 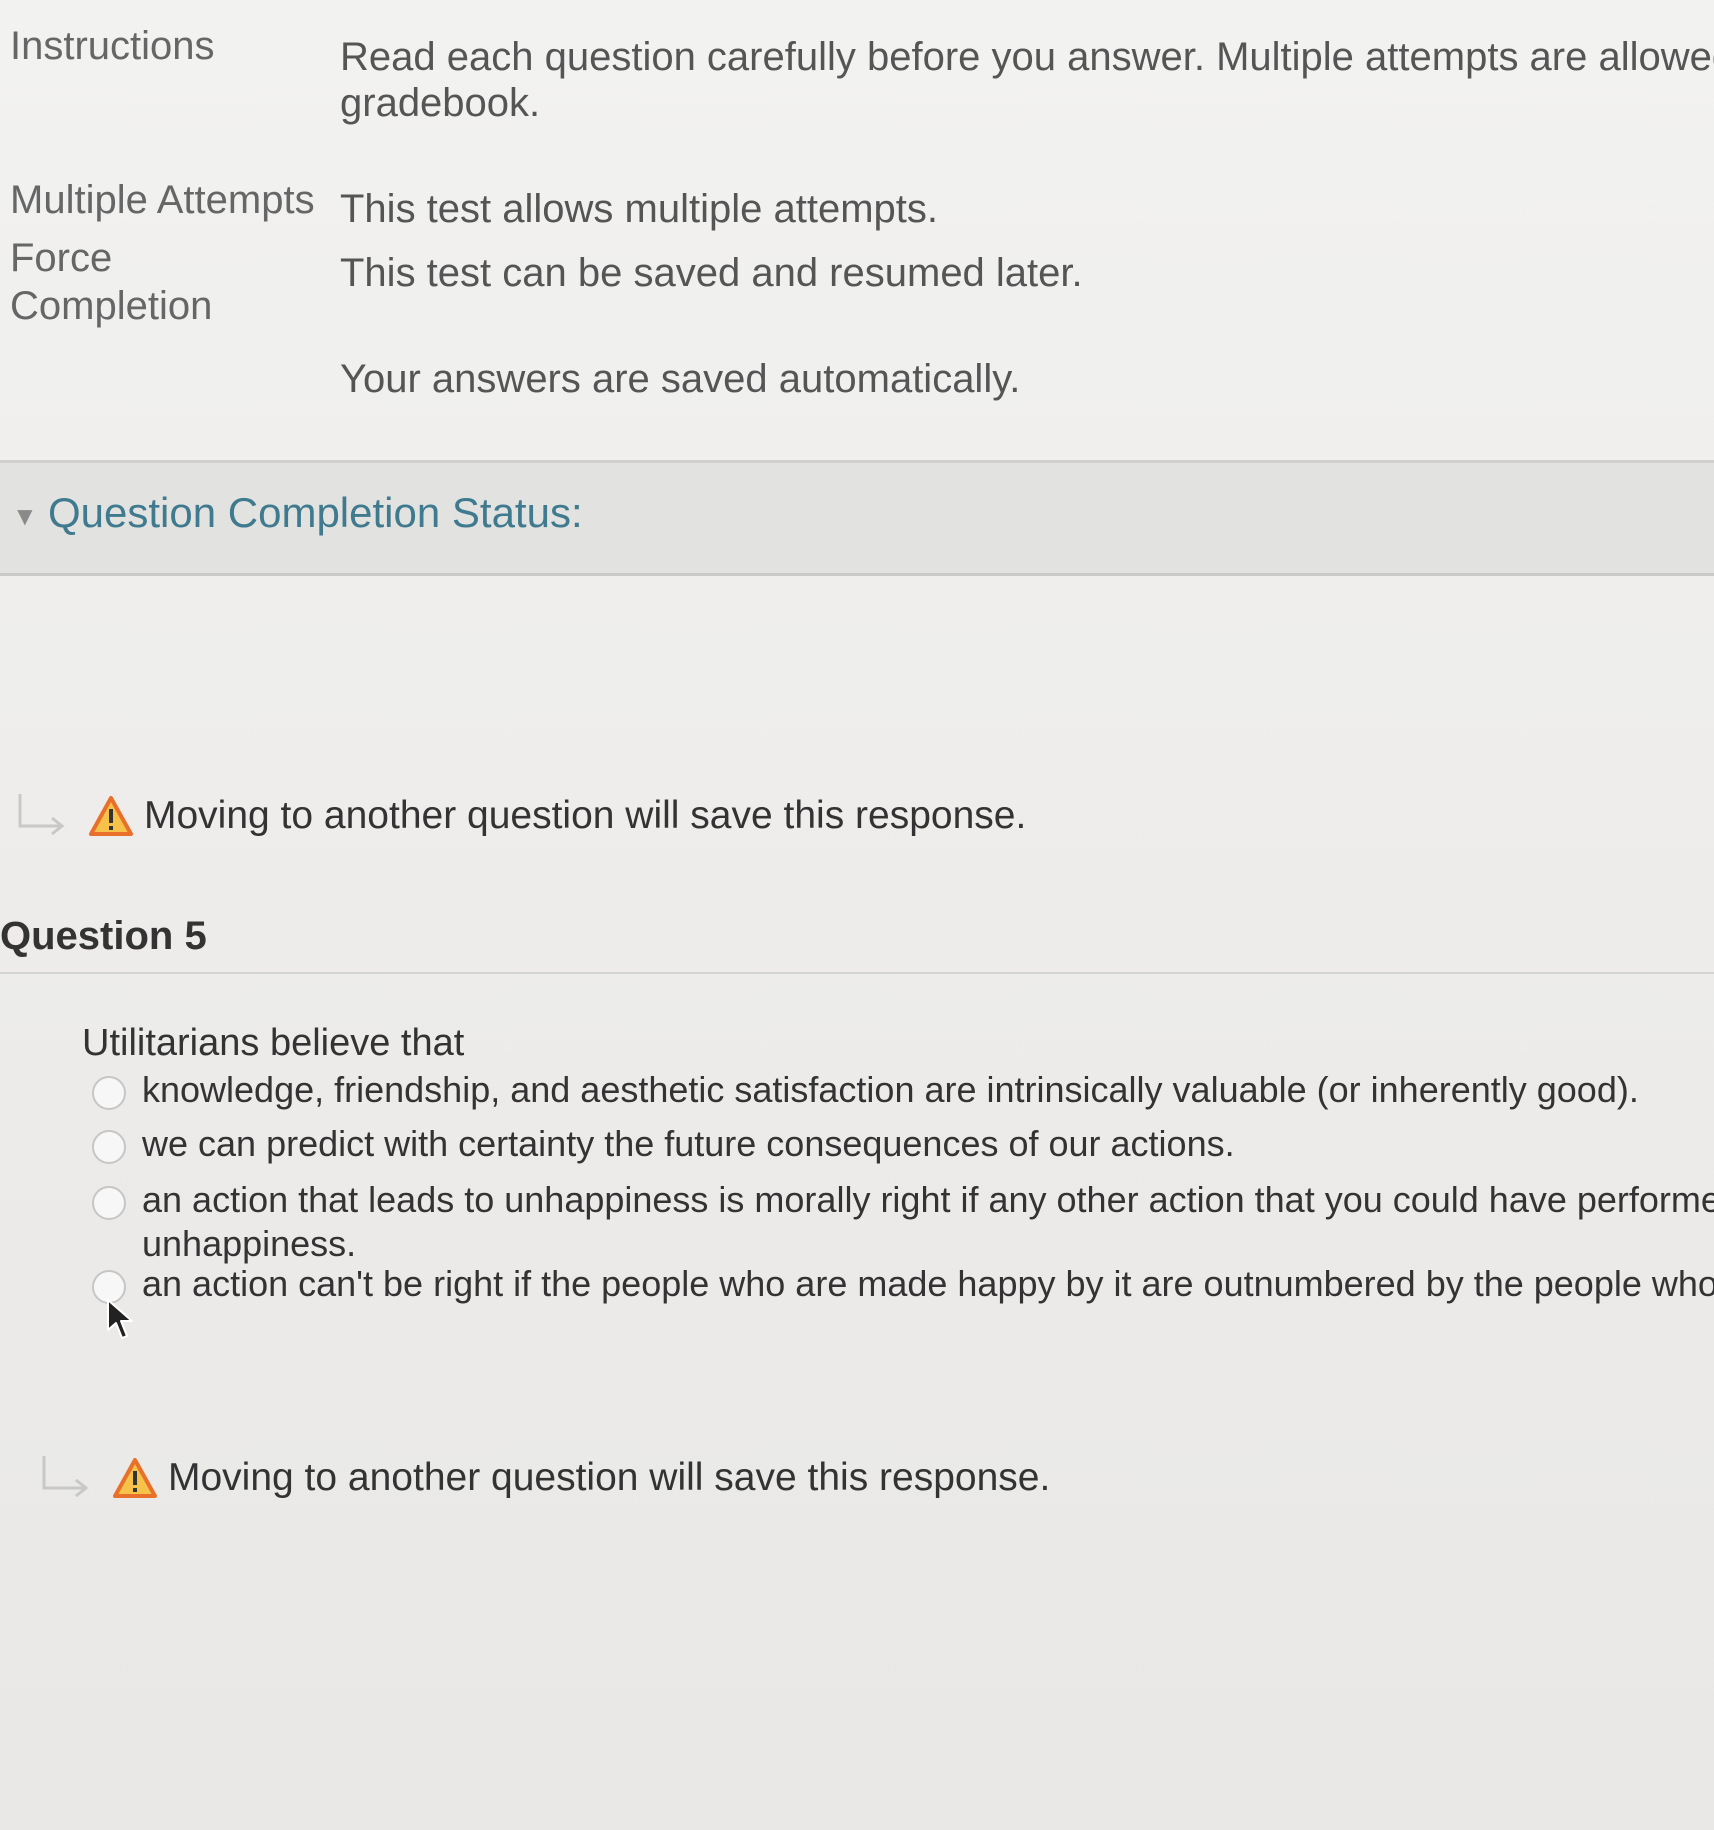 What do you see at coordinates (170, 282) in the screenshot?
I see `force-completion-label: Force Completion` at bounding box center [170, 282].